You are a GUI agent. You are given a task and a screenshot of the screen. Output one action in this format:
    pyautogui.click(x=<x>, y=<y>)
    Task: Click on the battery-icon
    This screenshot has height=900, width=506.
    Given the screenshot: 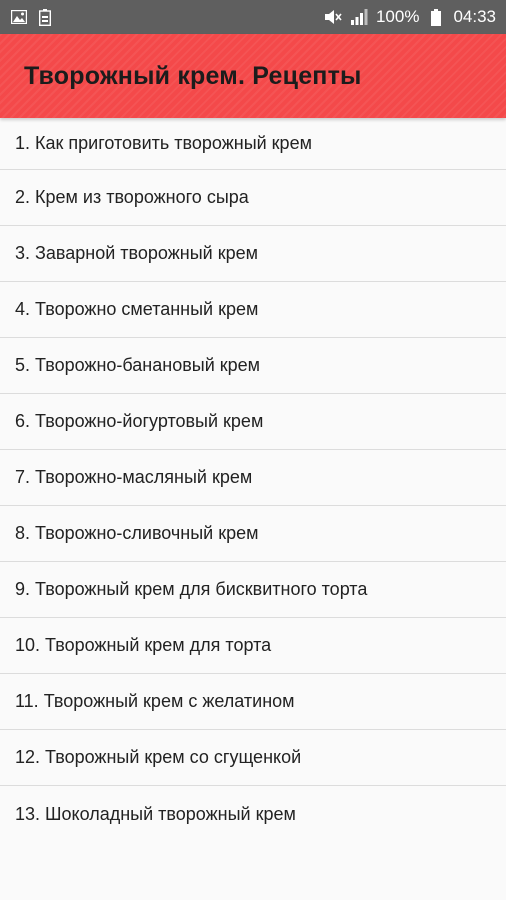 What is the action you would take?
    pyautogui.click(x=436, y=17)
    